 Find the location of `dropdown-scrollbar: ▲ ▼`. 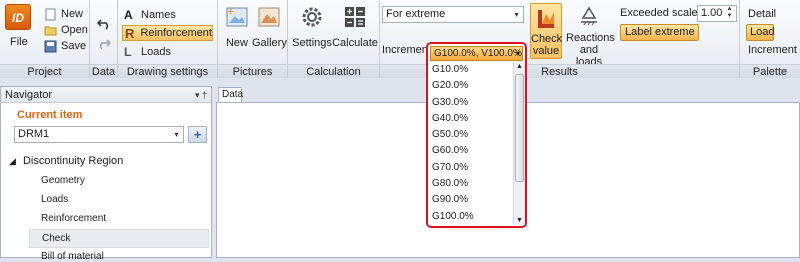

dropdown-scrollbar: ▲ ▼ is located at coordinates (519, 143).